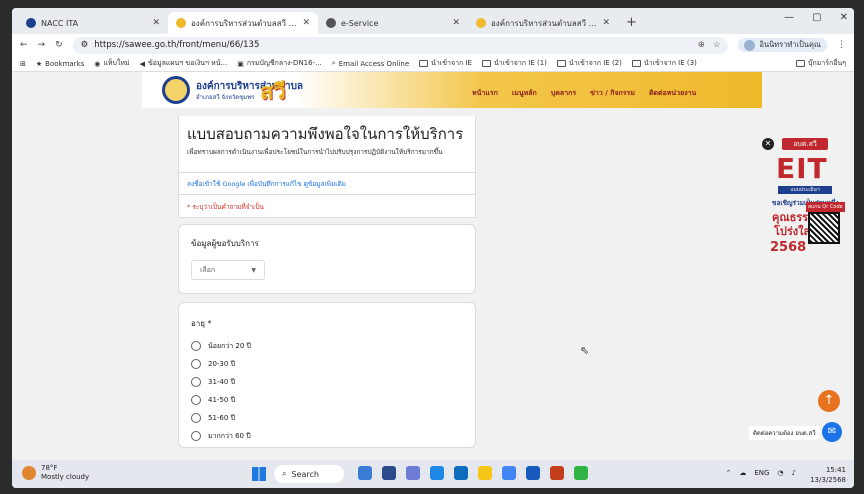 The height and width of the screenshot is (494, 864). Describe the element at coordinates (789, 17) in the screenshot. I see `minimize-icon: —` at that location.